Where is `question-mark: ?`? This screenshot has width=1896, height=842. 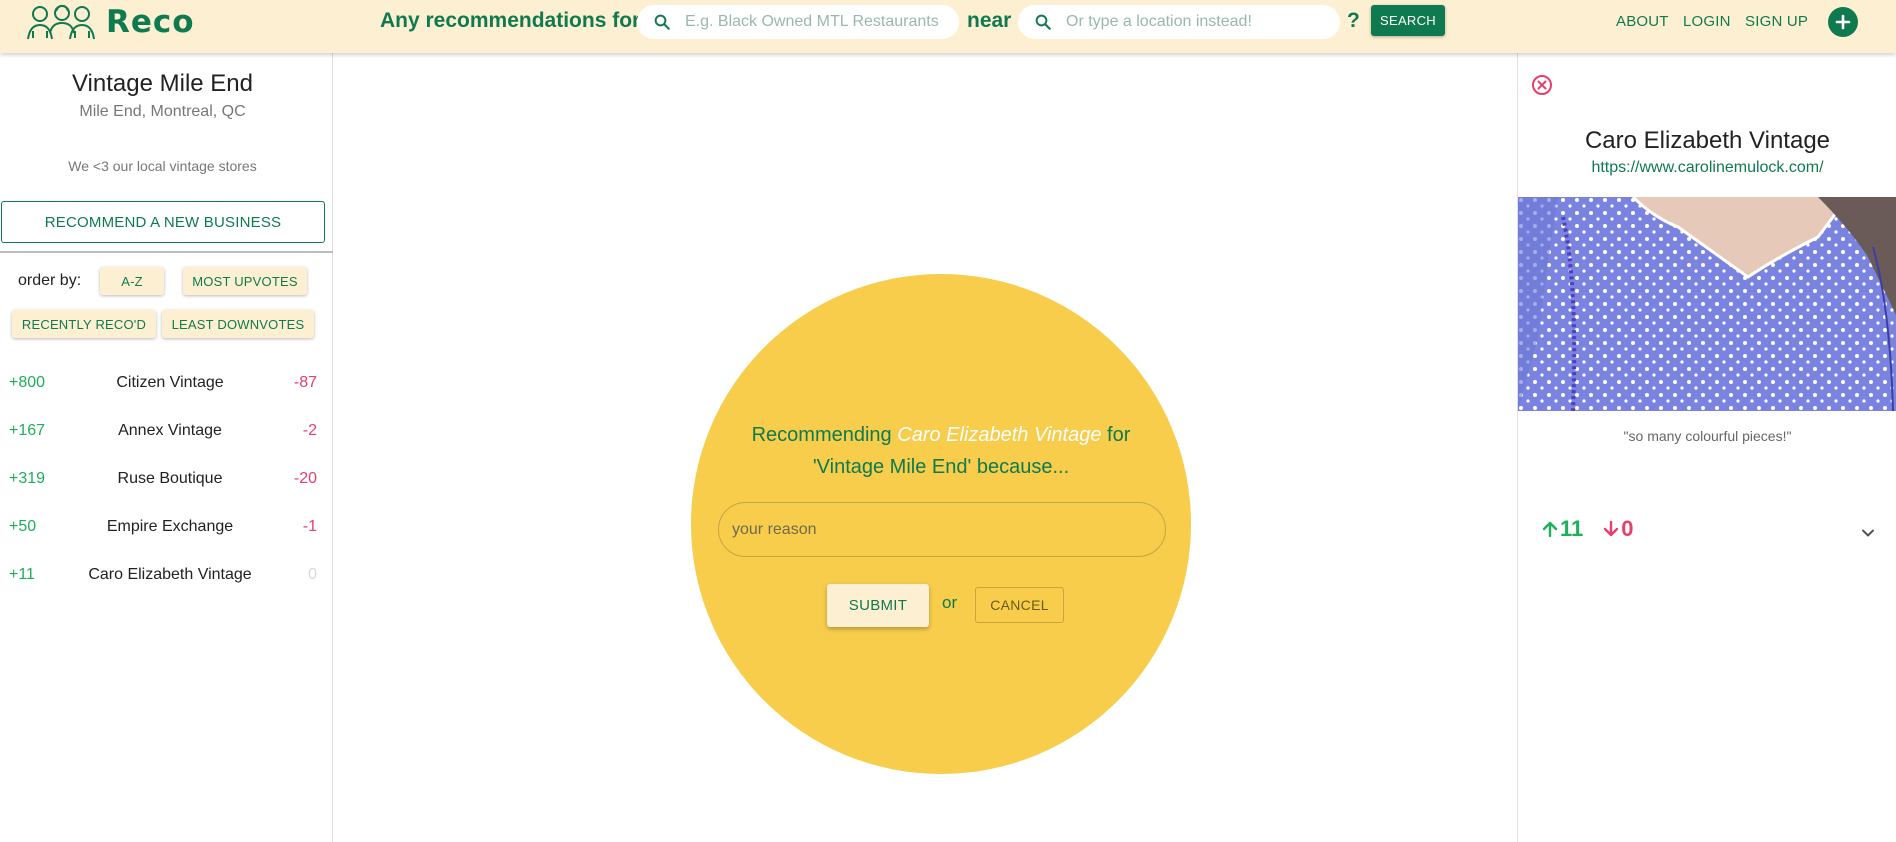
question-mark: ? is located at coordinates (1353, 20).